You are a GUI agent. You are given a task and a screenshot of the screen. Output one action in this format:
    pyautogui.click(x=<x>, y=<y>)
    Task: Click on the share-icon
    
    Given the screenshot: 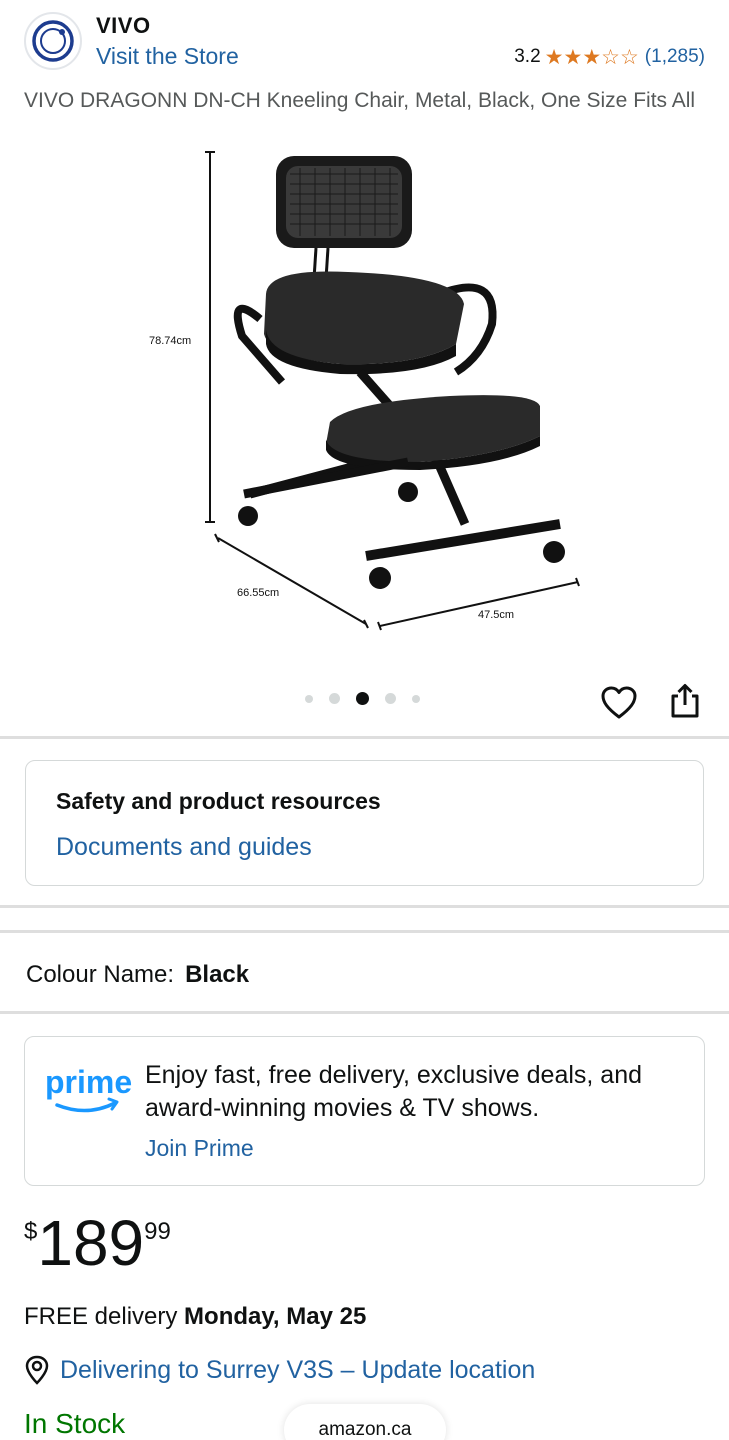 What is the action you would take?
    pyautogui.click(x=685, y=701)
    